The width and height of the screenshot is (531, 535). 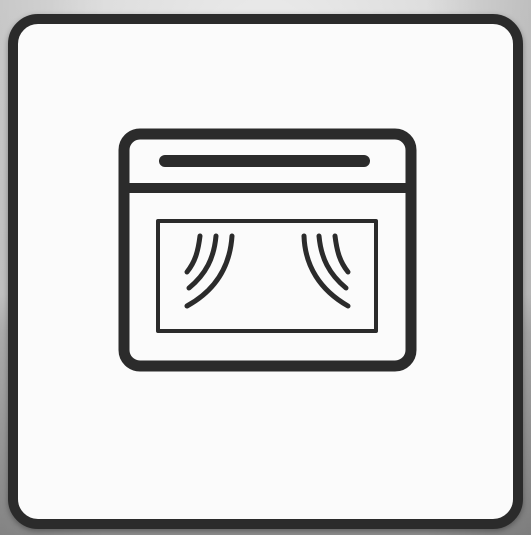 I want to click on oven-window, so click(x=267, y=276).